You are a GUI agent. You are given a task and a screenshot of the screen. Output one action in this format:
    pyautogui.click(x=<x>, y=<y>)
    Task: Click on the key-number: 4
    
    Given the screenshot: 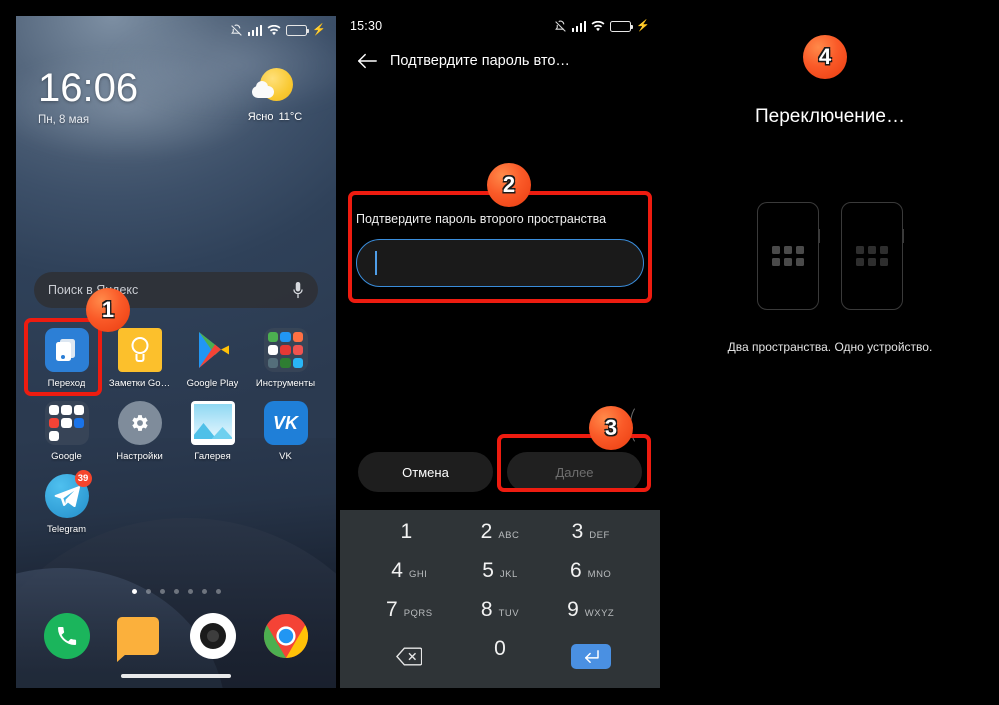 What is the action you would take?
    pyautogui.click(x=397, y=570)
    